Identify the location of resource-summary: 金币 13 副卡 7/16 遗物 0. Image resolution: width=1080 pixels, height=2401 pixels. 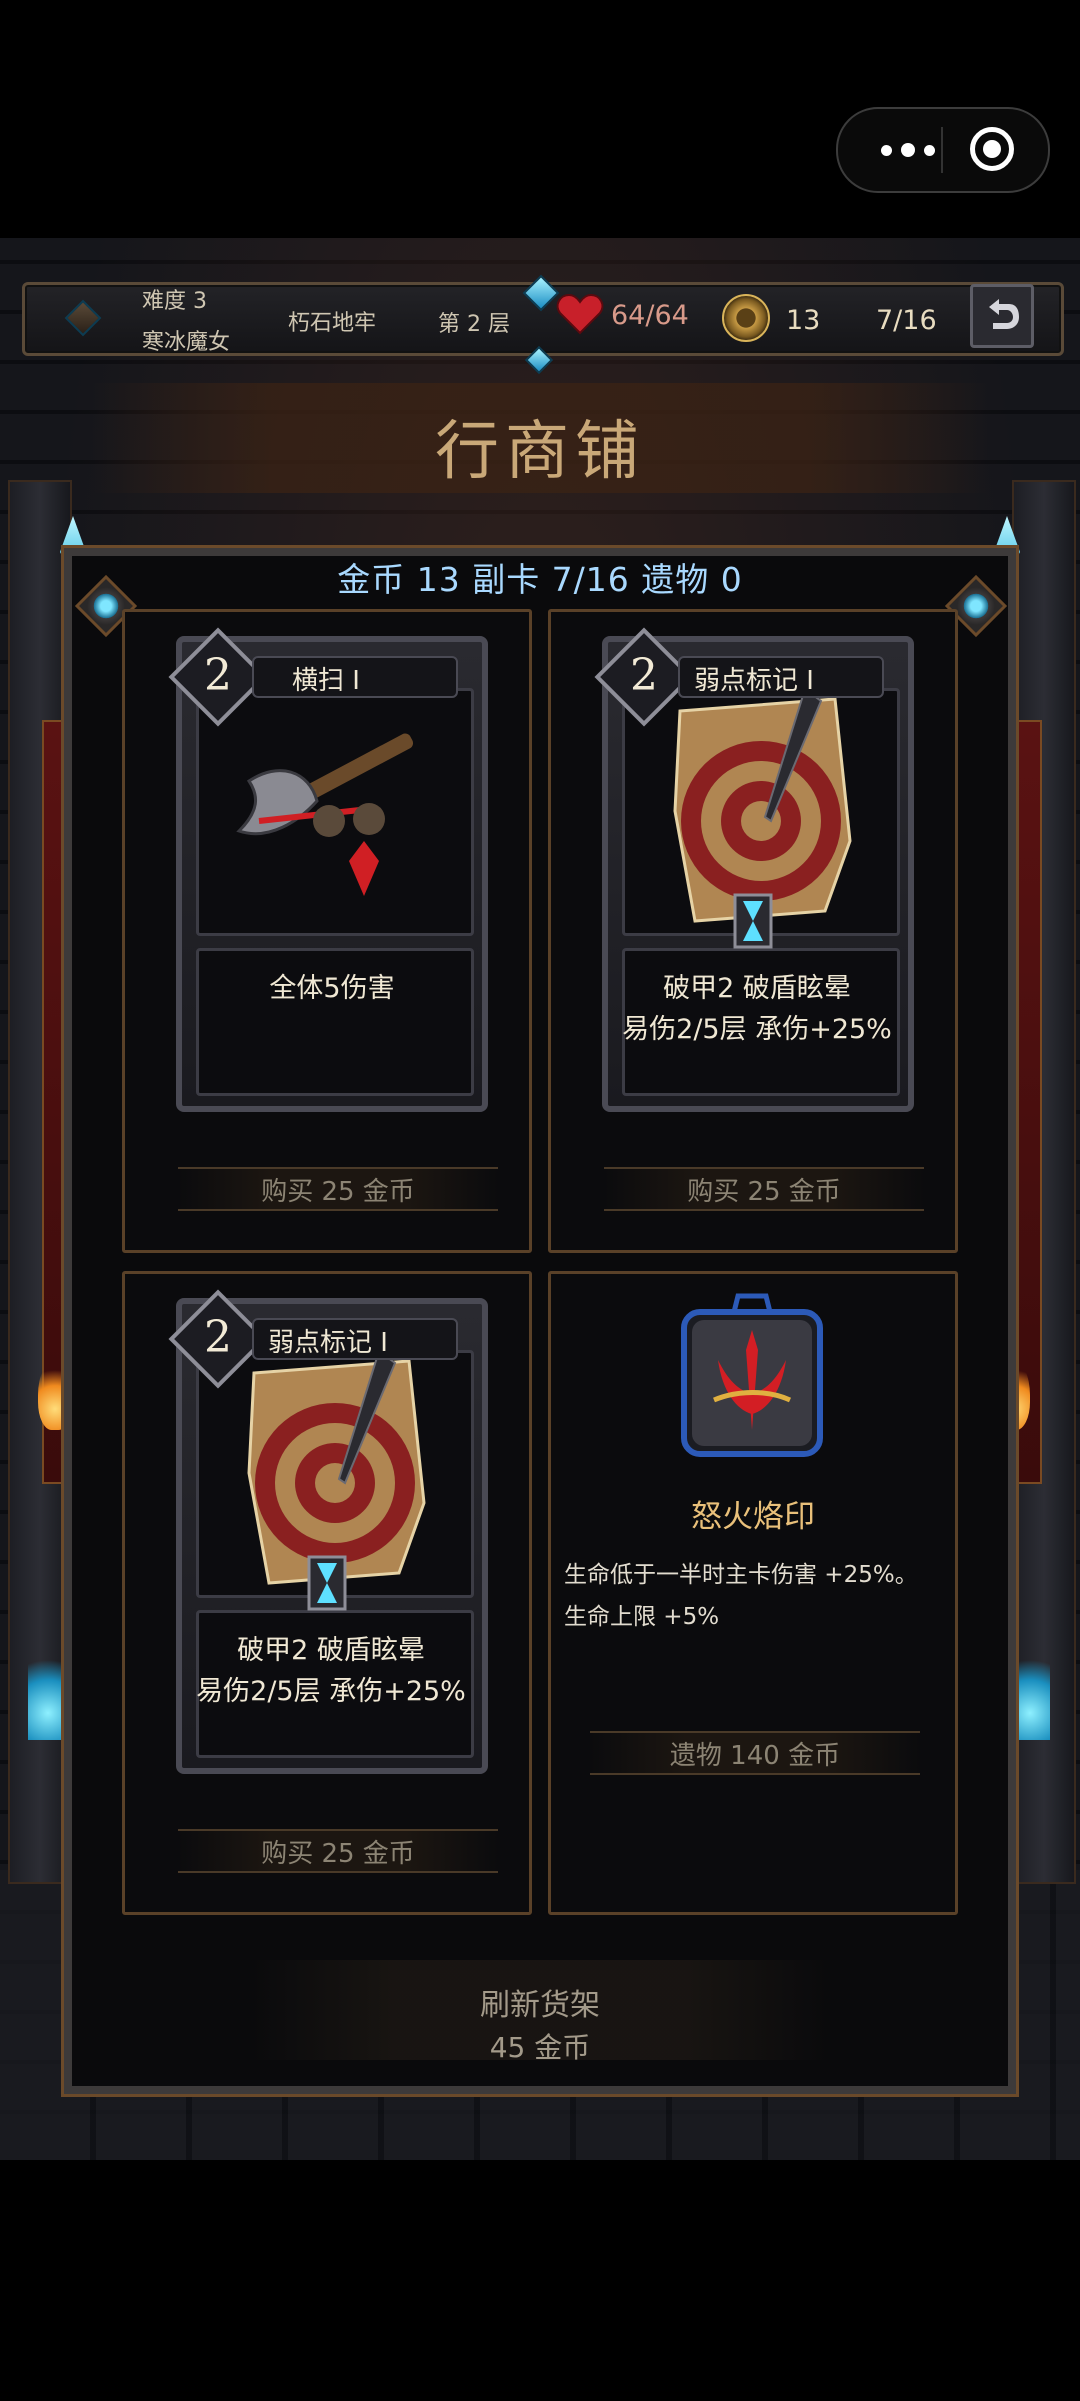
(540, 579).